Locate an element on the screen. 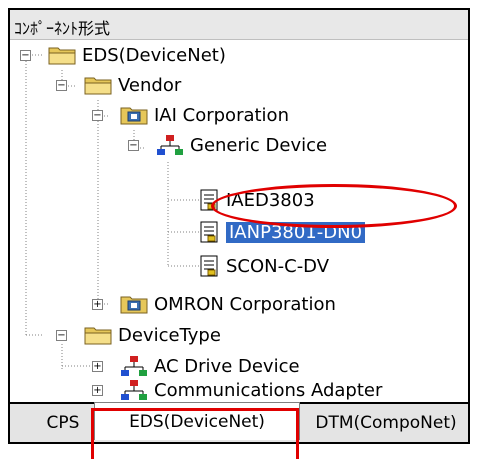  tree-node-label: EDS(DeviceNet) is located at coordinates (154, 55).